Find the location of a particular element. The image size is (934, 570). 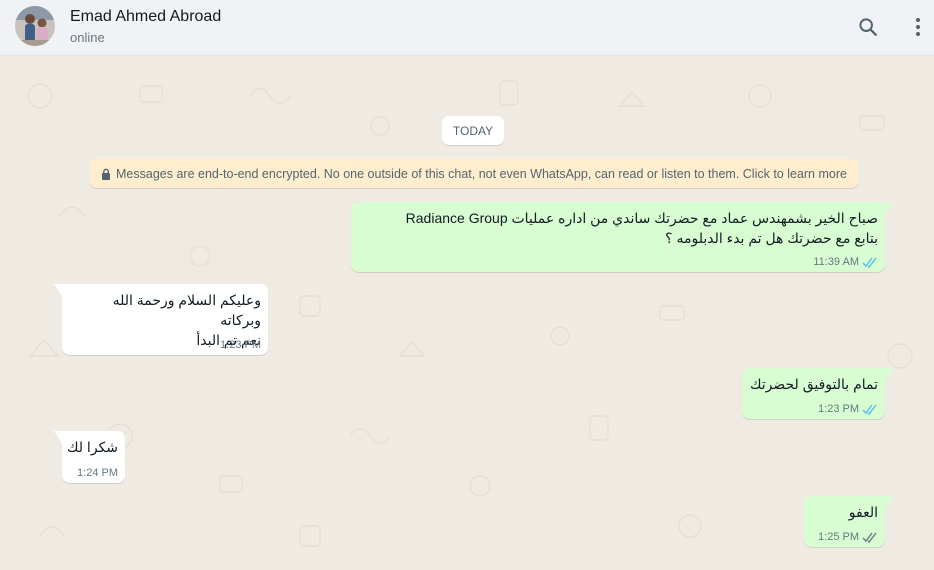

message-meta: 1:25 PM is located at coordinates (848, 537).